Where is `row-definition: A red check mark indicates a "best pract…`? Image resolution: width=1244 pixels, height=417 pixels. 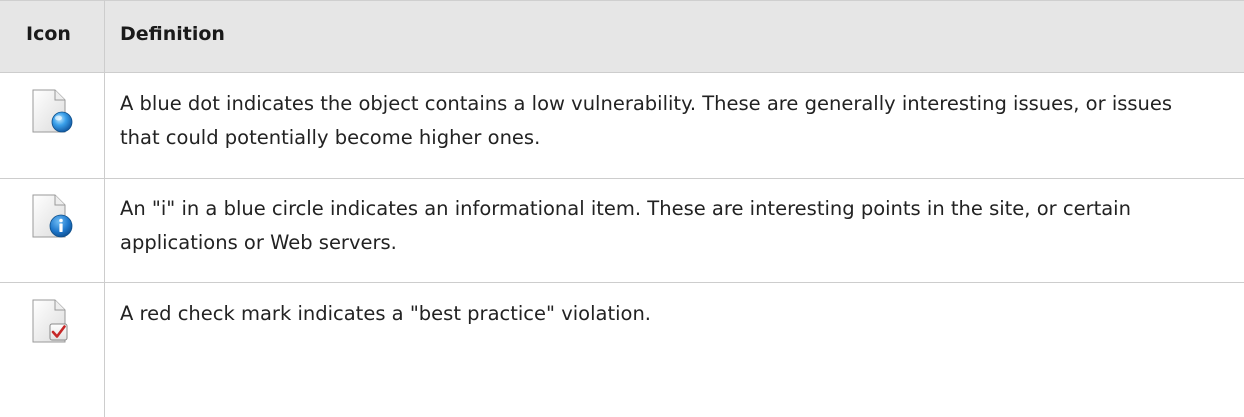
row-definition: A red check mark indicates a "best pract… is located at coordinates (386, 313).